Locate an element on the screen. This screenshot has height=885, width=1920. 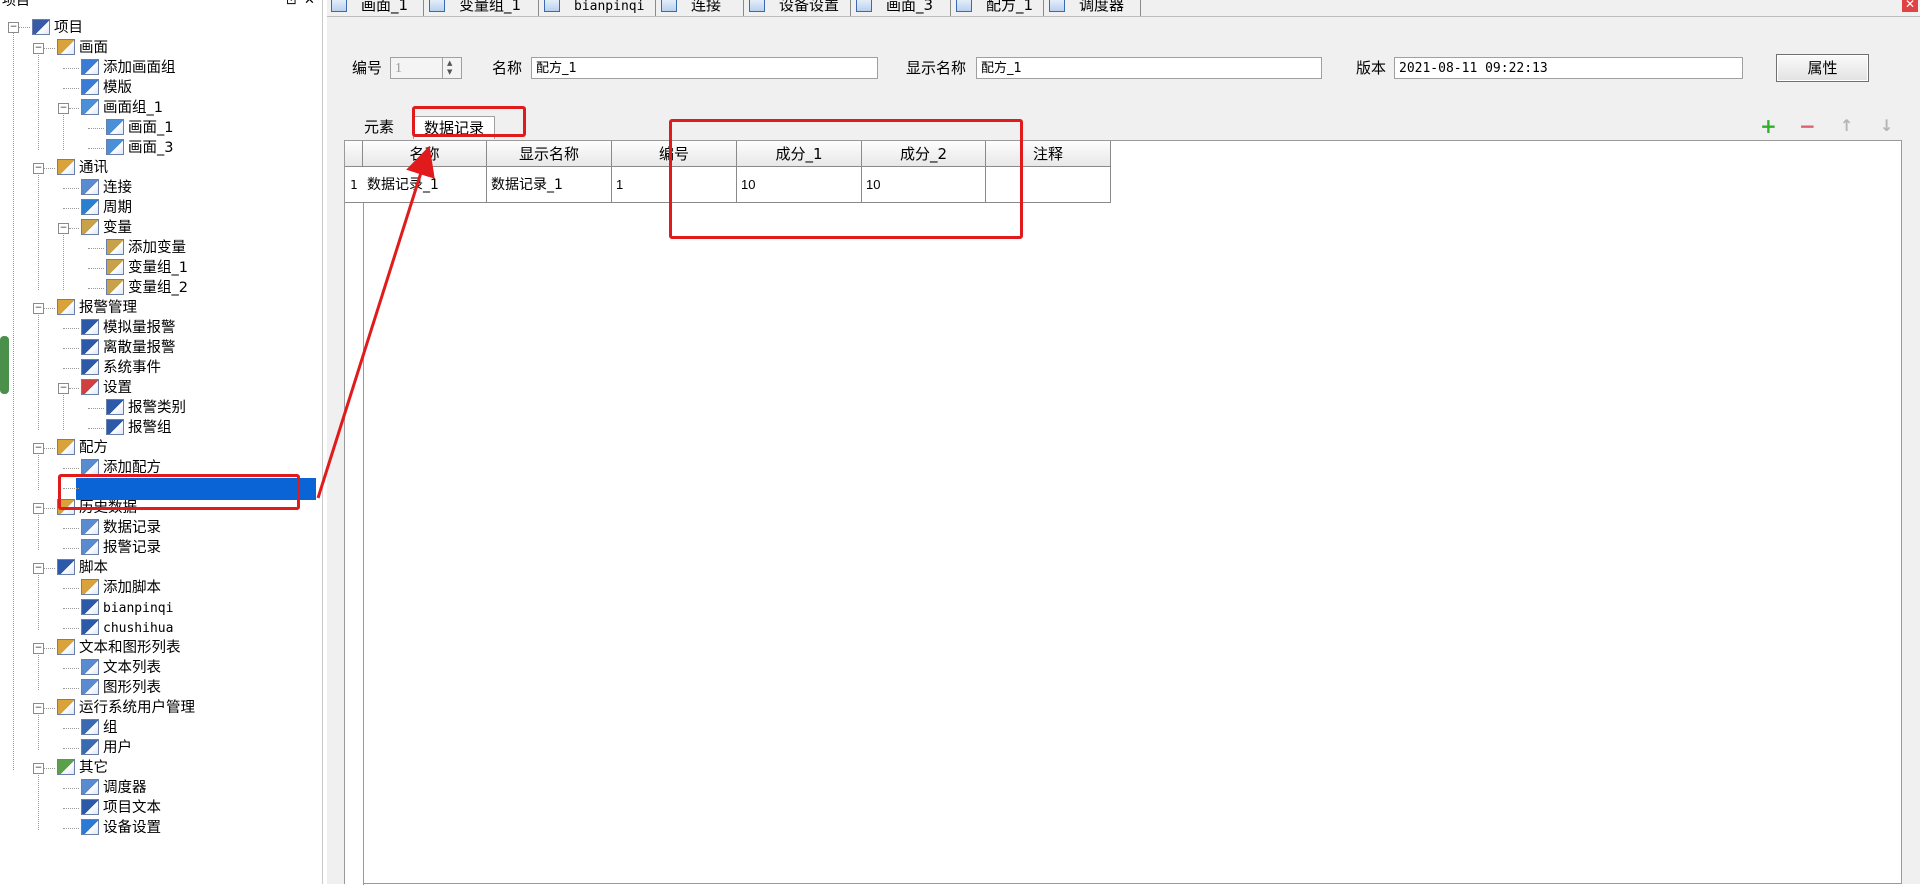
tree-item: 文本列表 is located at coordinates (121, 668).